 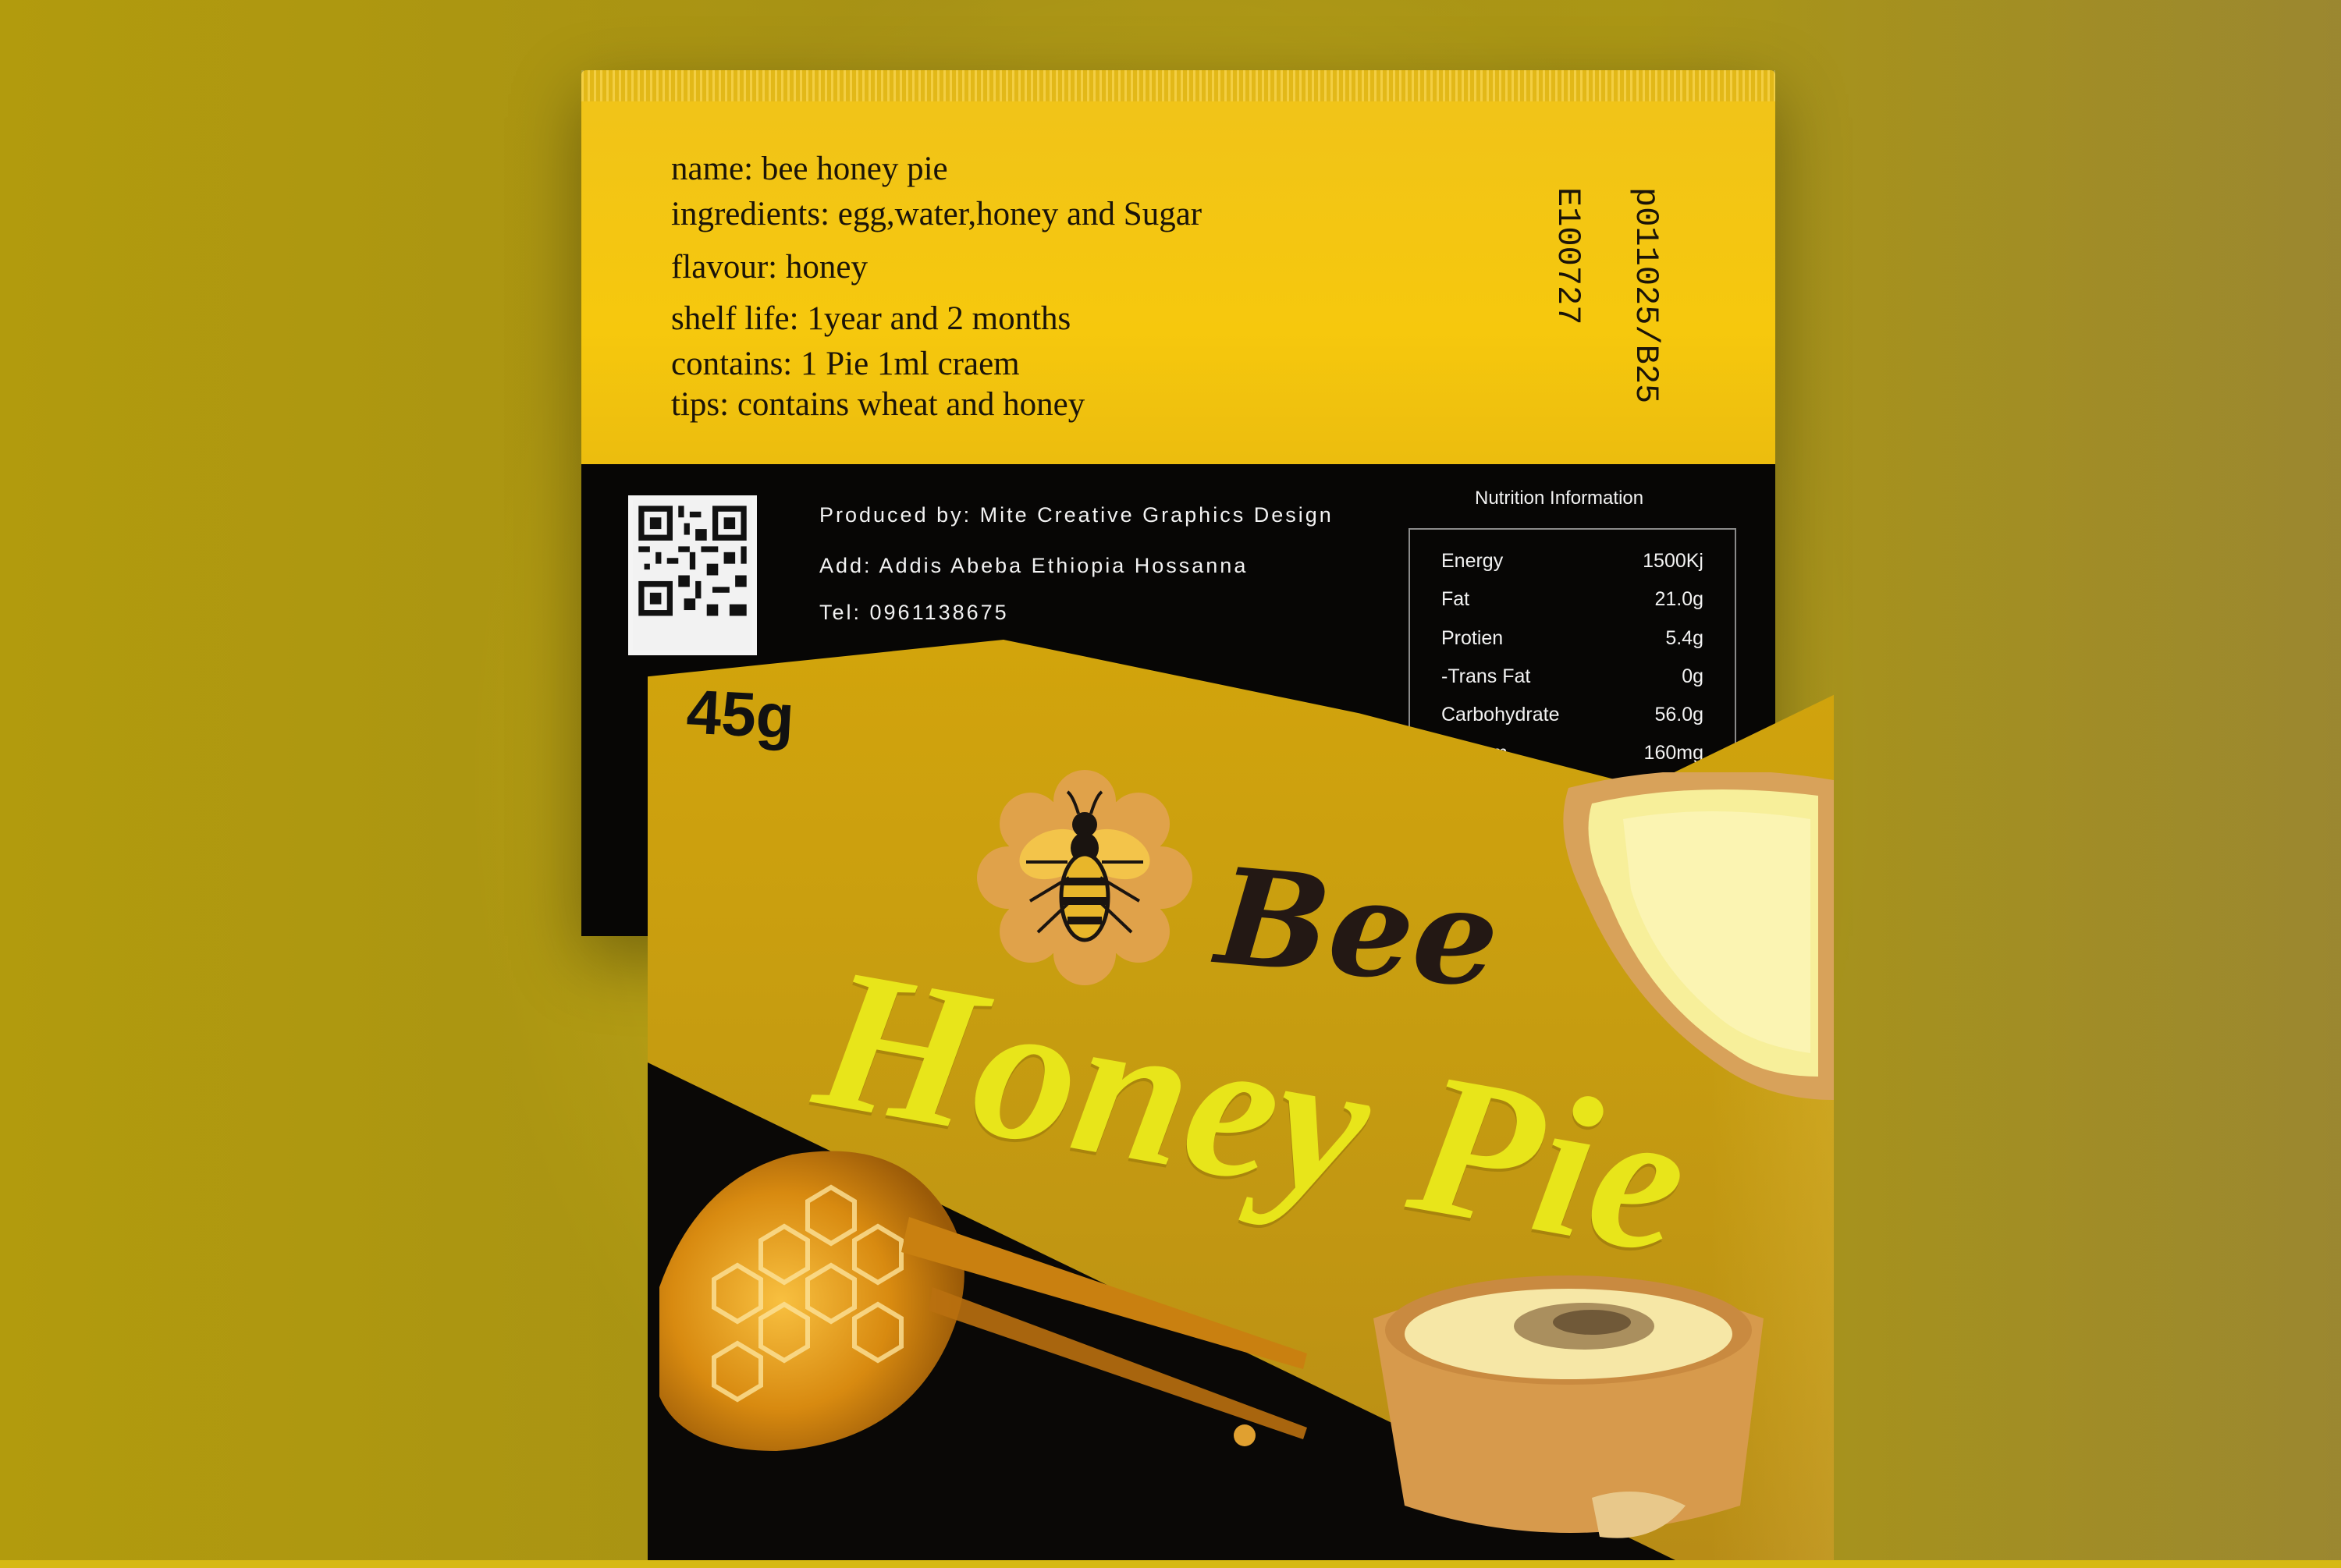 I want to click on batch-code-2: E100727, so click(x=1567, y=256).